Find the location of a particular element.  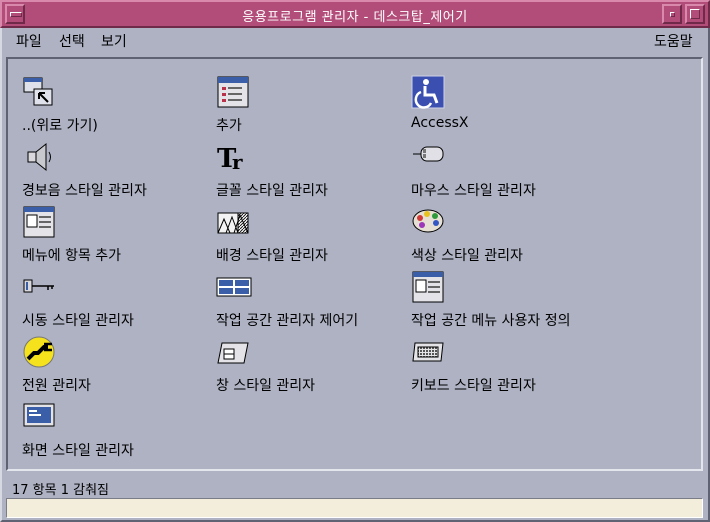

workspace-icon is located at coordinates (234, 287).